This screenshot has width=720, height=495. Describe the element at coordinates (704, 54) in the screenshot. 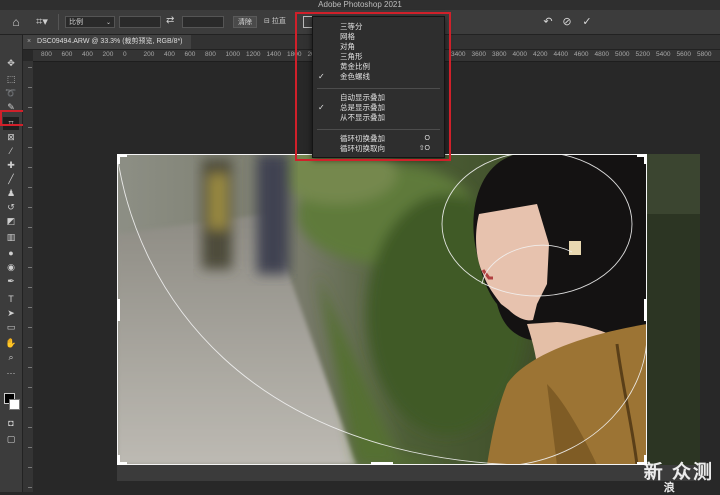

I see `ruler-tick-label: 5800` at that location.